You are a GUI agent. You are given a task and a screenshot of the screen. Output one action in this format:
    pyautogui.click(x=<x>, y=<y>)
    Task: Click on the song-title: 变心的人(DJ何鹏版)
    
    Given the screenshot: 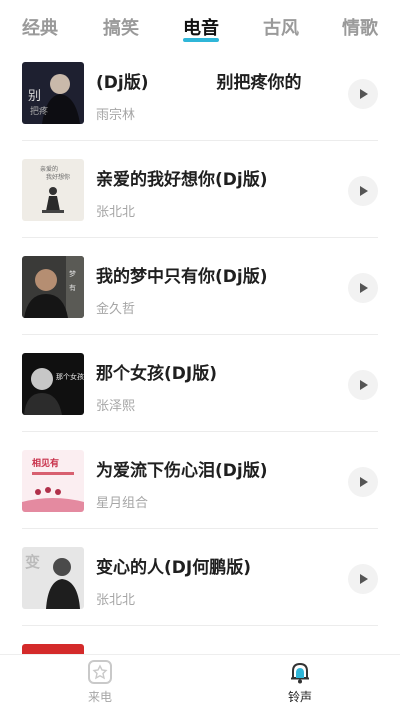 What is the action you would take?
    pyautogui.click(x=173, y=568)
    